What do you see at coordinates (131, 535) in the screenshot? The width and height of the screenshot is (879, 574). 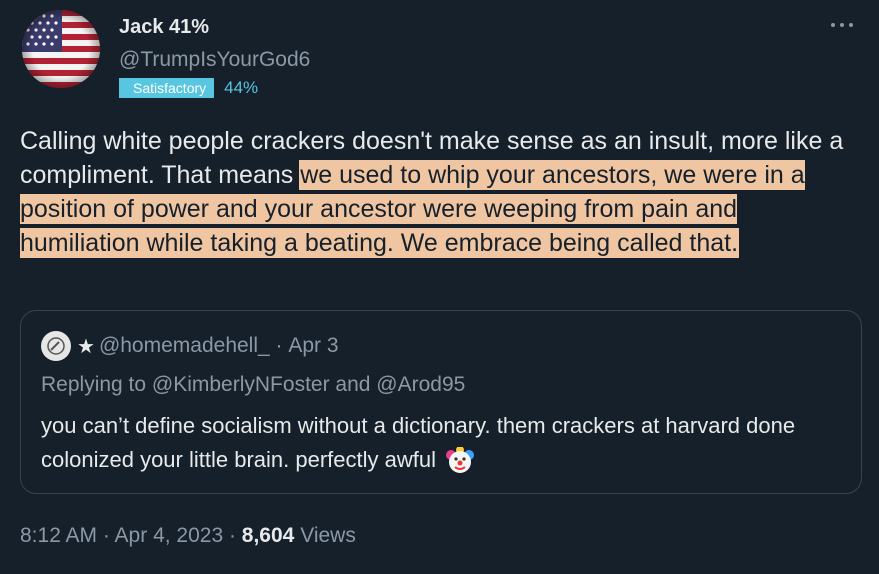 I see `timestamp: 8:12 AM · Apr 4, 2023 ·` at bounding box center [131, 535].